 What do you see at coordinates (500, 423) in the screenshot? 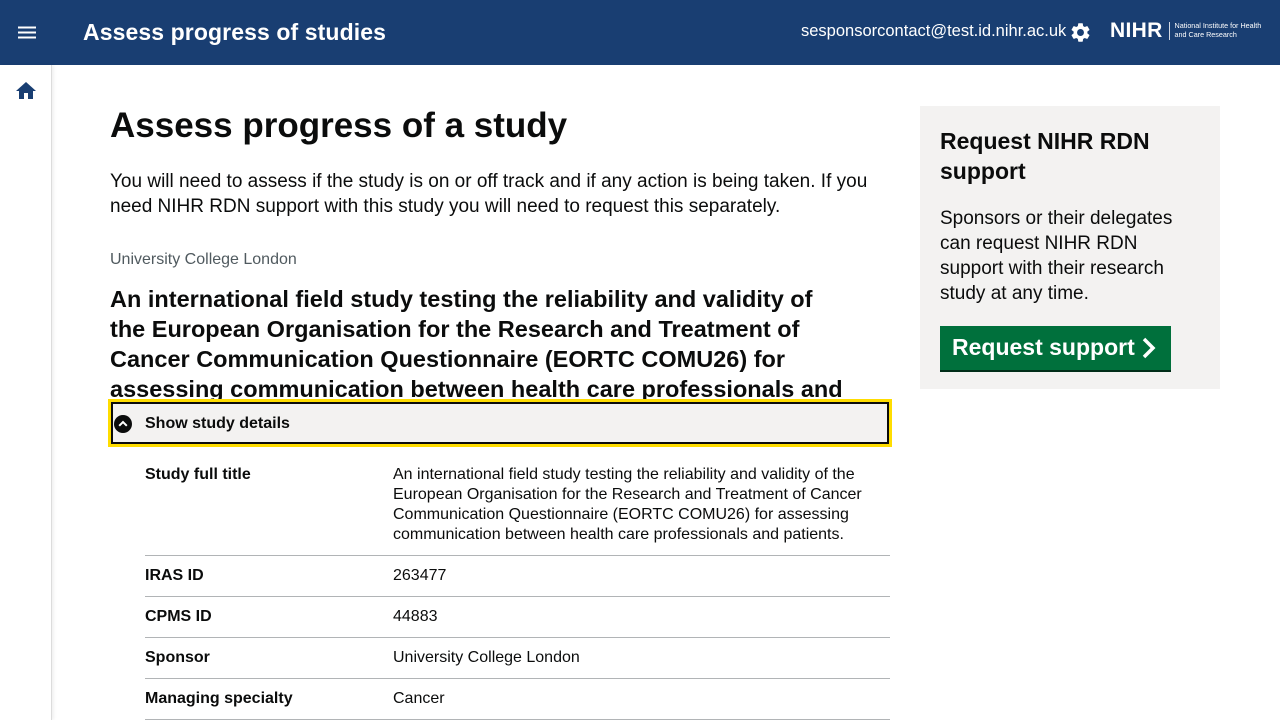
I see `show-study-details-toggle: Show study details` at bounding box center [500, 423].